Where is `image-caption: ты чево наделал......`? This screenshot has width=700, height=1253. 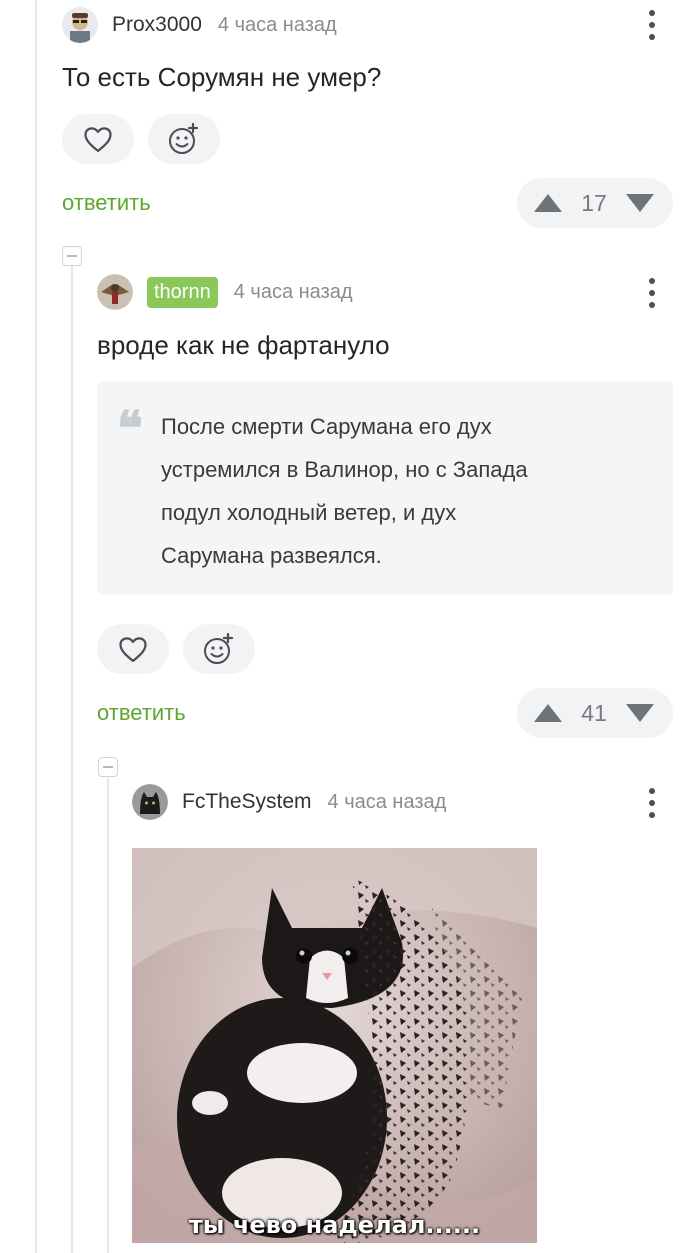
image-caption: ты чево наделал...... is located at coordinates (334, 1225).